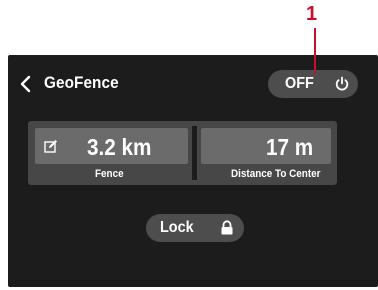 The image size is (378, 290). I want to click on geofence-toggle-button: OFF, so click(313, 84).